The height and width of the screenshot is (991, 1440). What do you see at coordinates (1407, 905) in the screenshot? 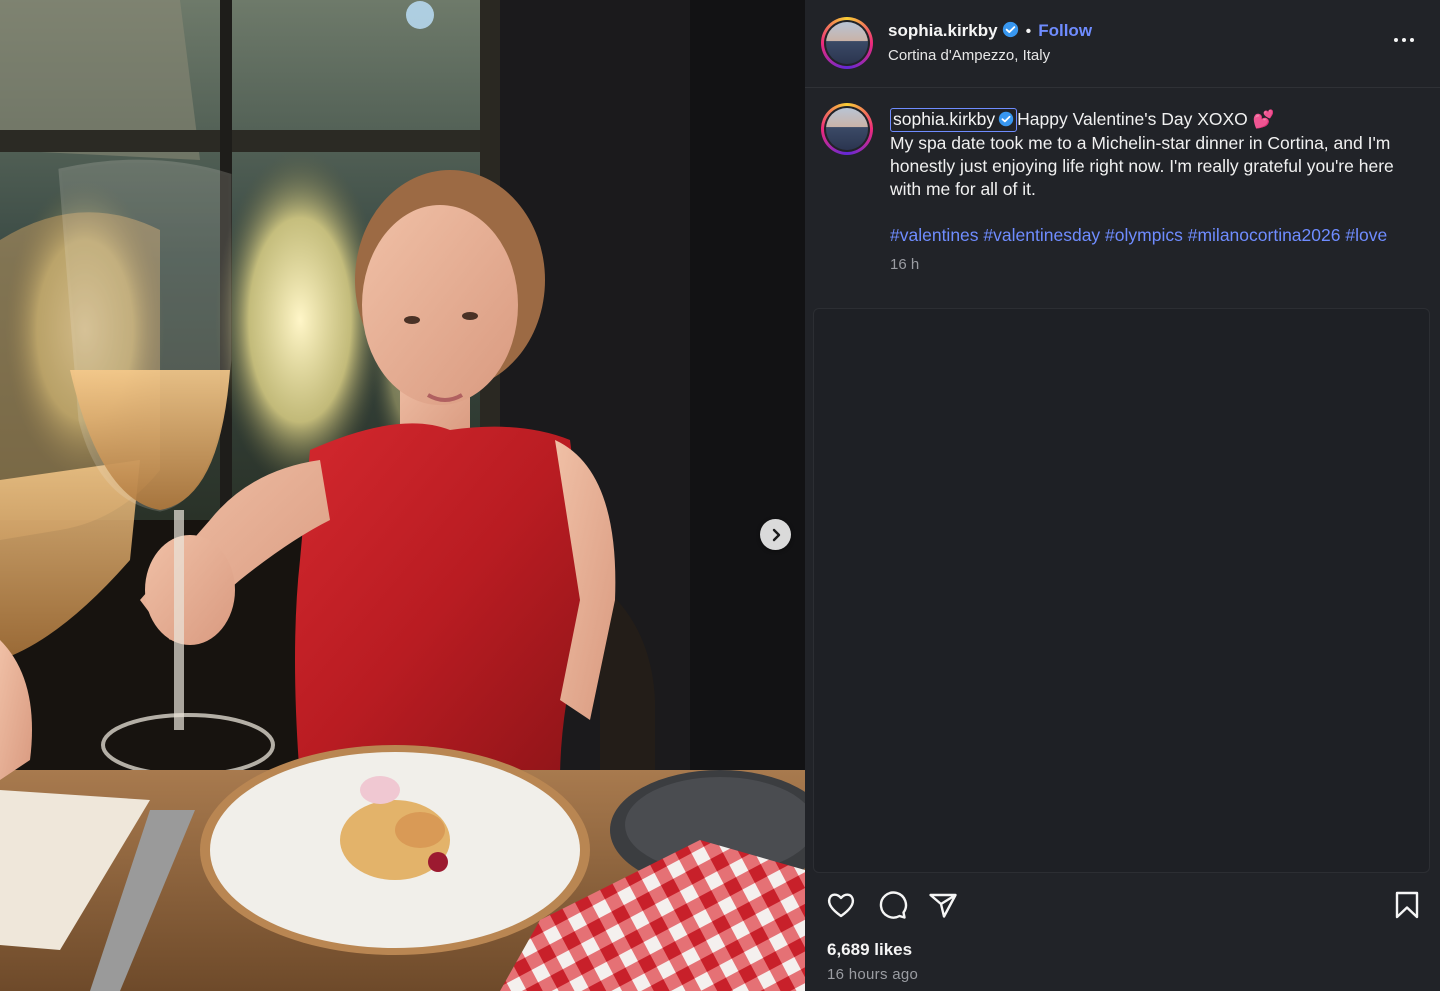
I see `bookmark-icon` at bounding box center [1407, 905].